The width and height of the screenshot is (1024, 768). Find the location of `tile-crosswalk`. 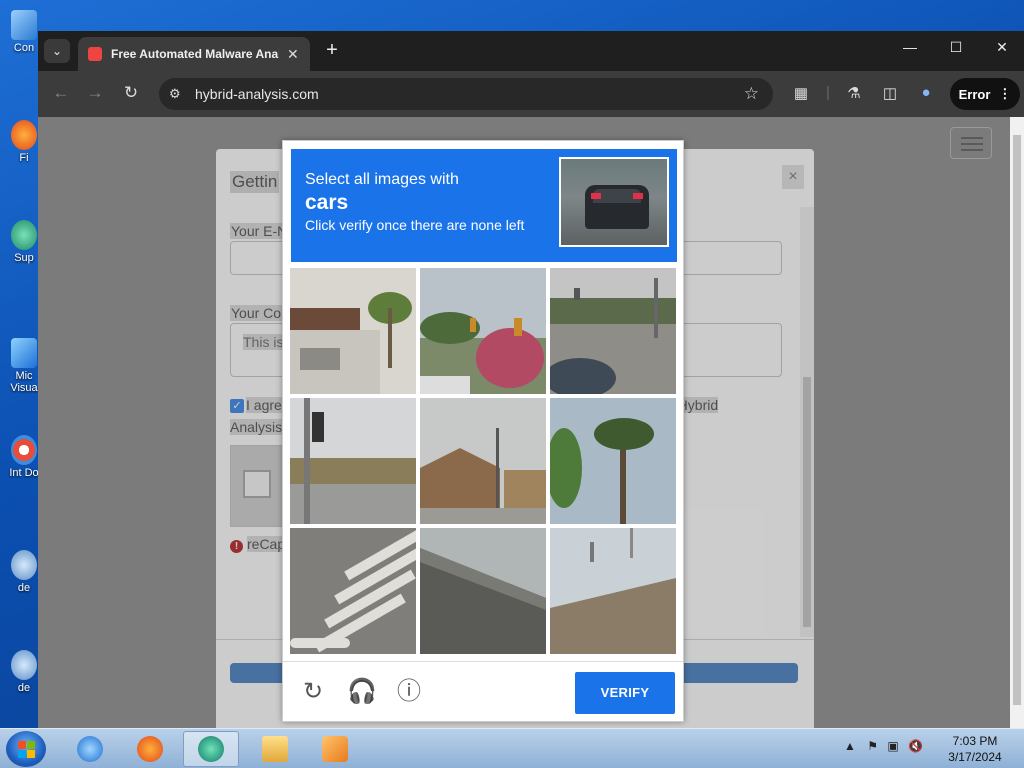

tile-crosswalk is located at coordinates (353, 591).